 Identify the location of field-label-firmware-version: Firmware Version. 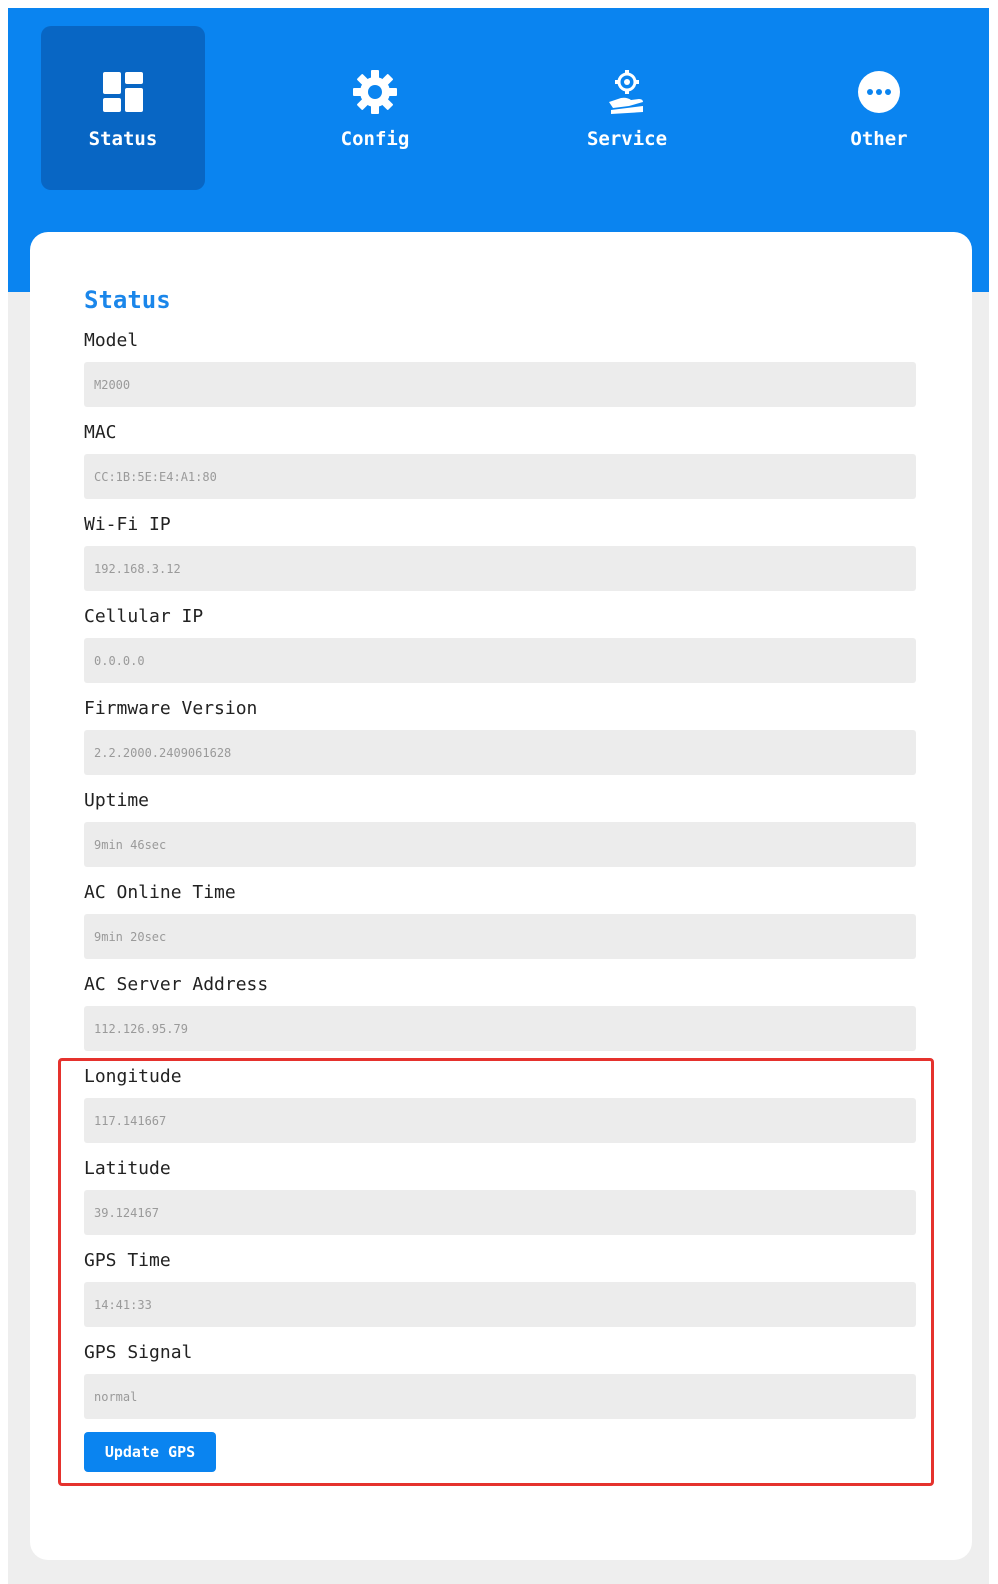
(171, 708).